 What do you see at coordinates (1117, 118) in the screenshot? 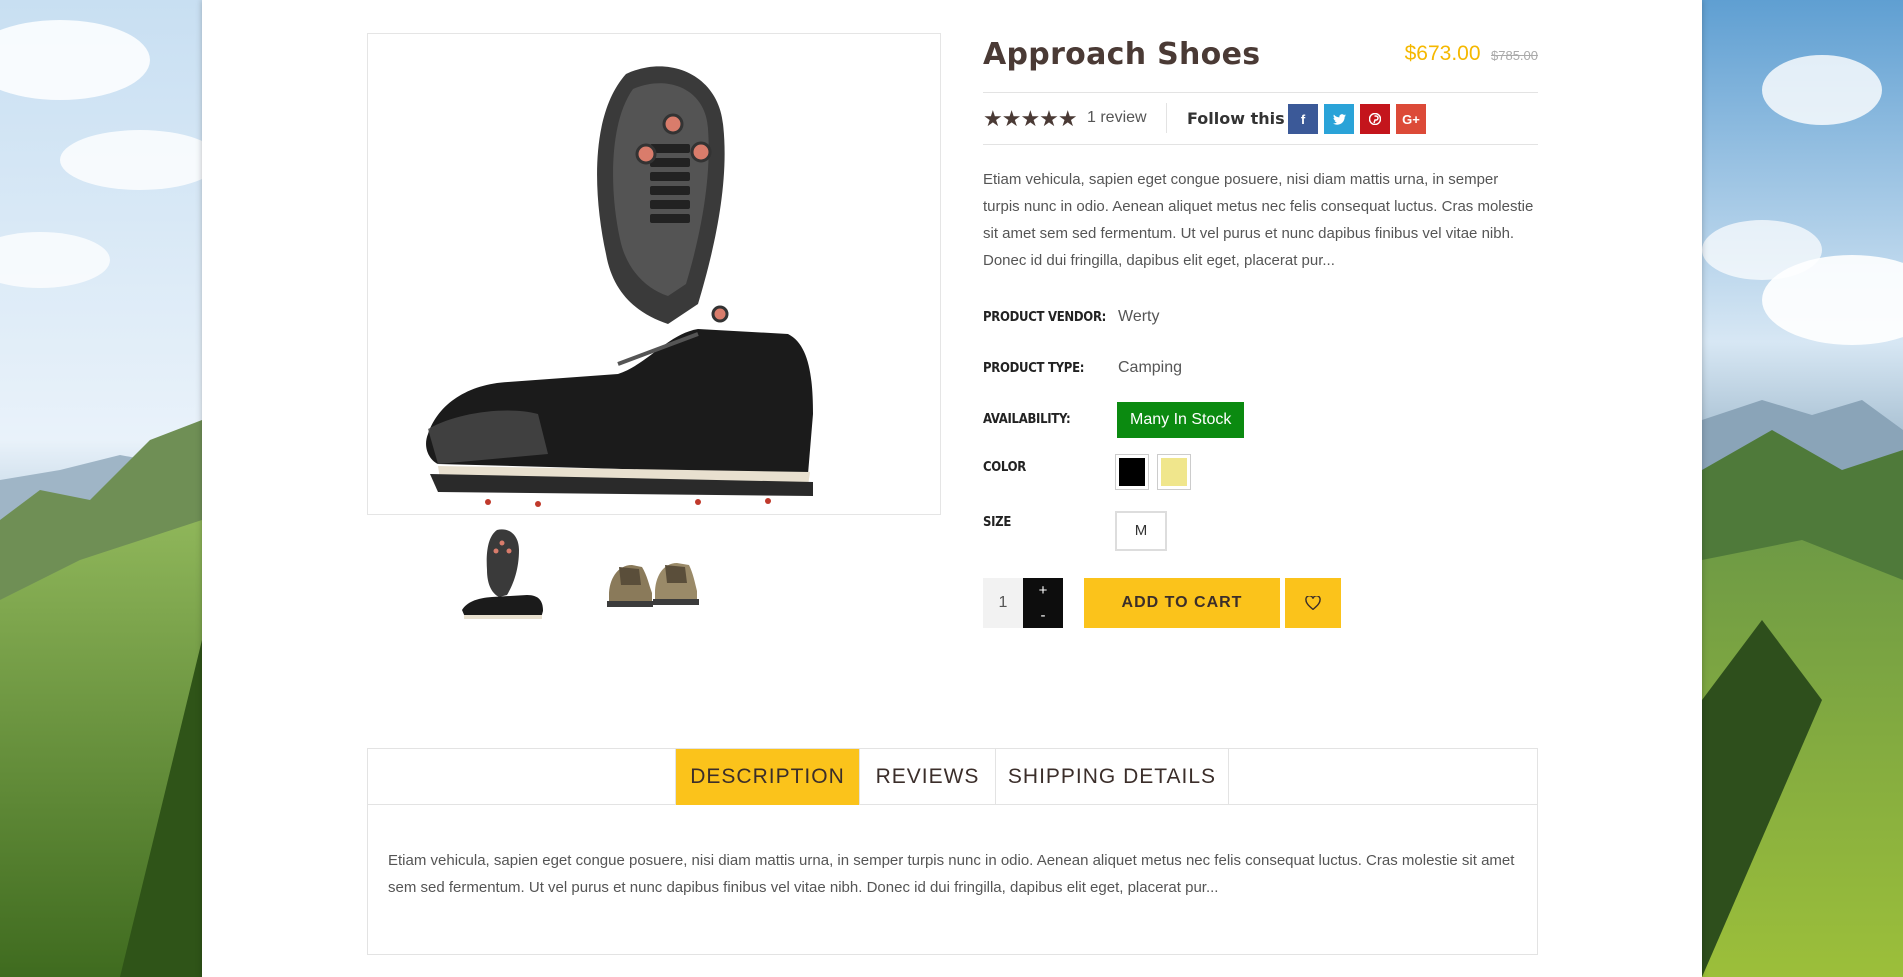
I see `review-count-link: 1 review` at bounding box center [1117, 118].